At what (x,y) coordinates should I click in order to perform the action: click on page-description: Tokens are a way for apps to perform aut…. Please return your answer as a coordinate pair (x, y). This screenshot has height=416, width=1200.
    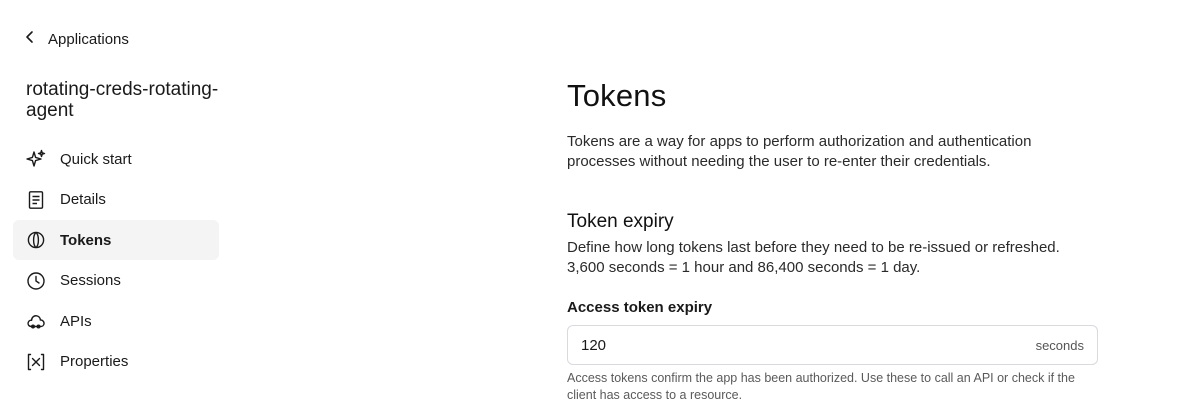
    Looking at the image, I should click on (799, 151).